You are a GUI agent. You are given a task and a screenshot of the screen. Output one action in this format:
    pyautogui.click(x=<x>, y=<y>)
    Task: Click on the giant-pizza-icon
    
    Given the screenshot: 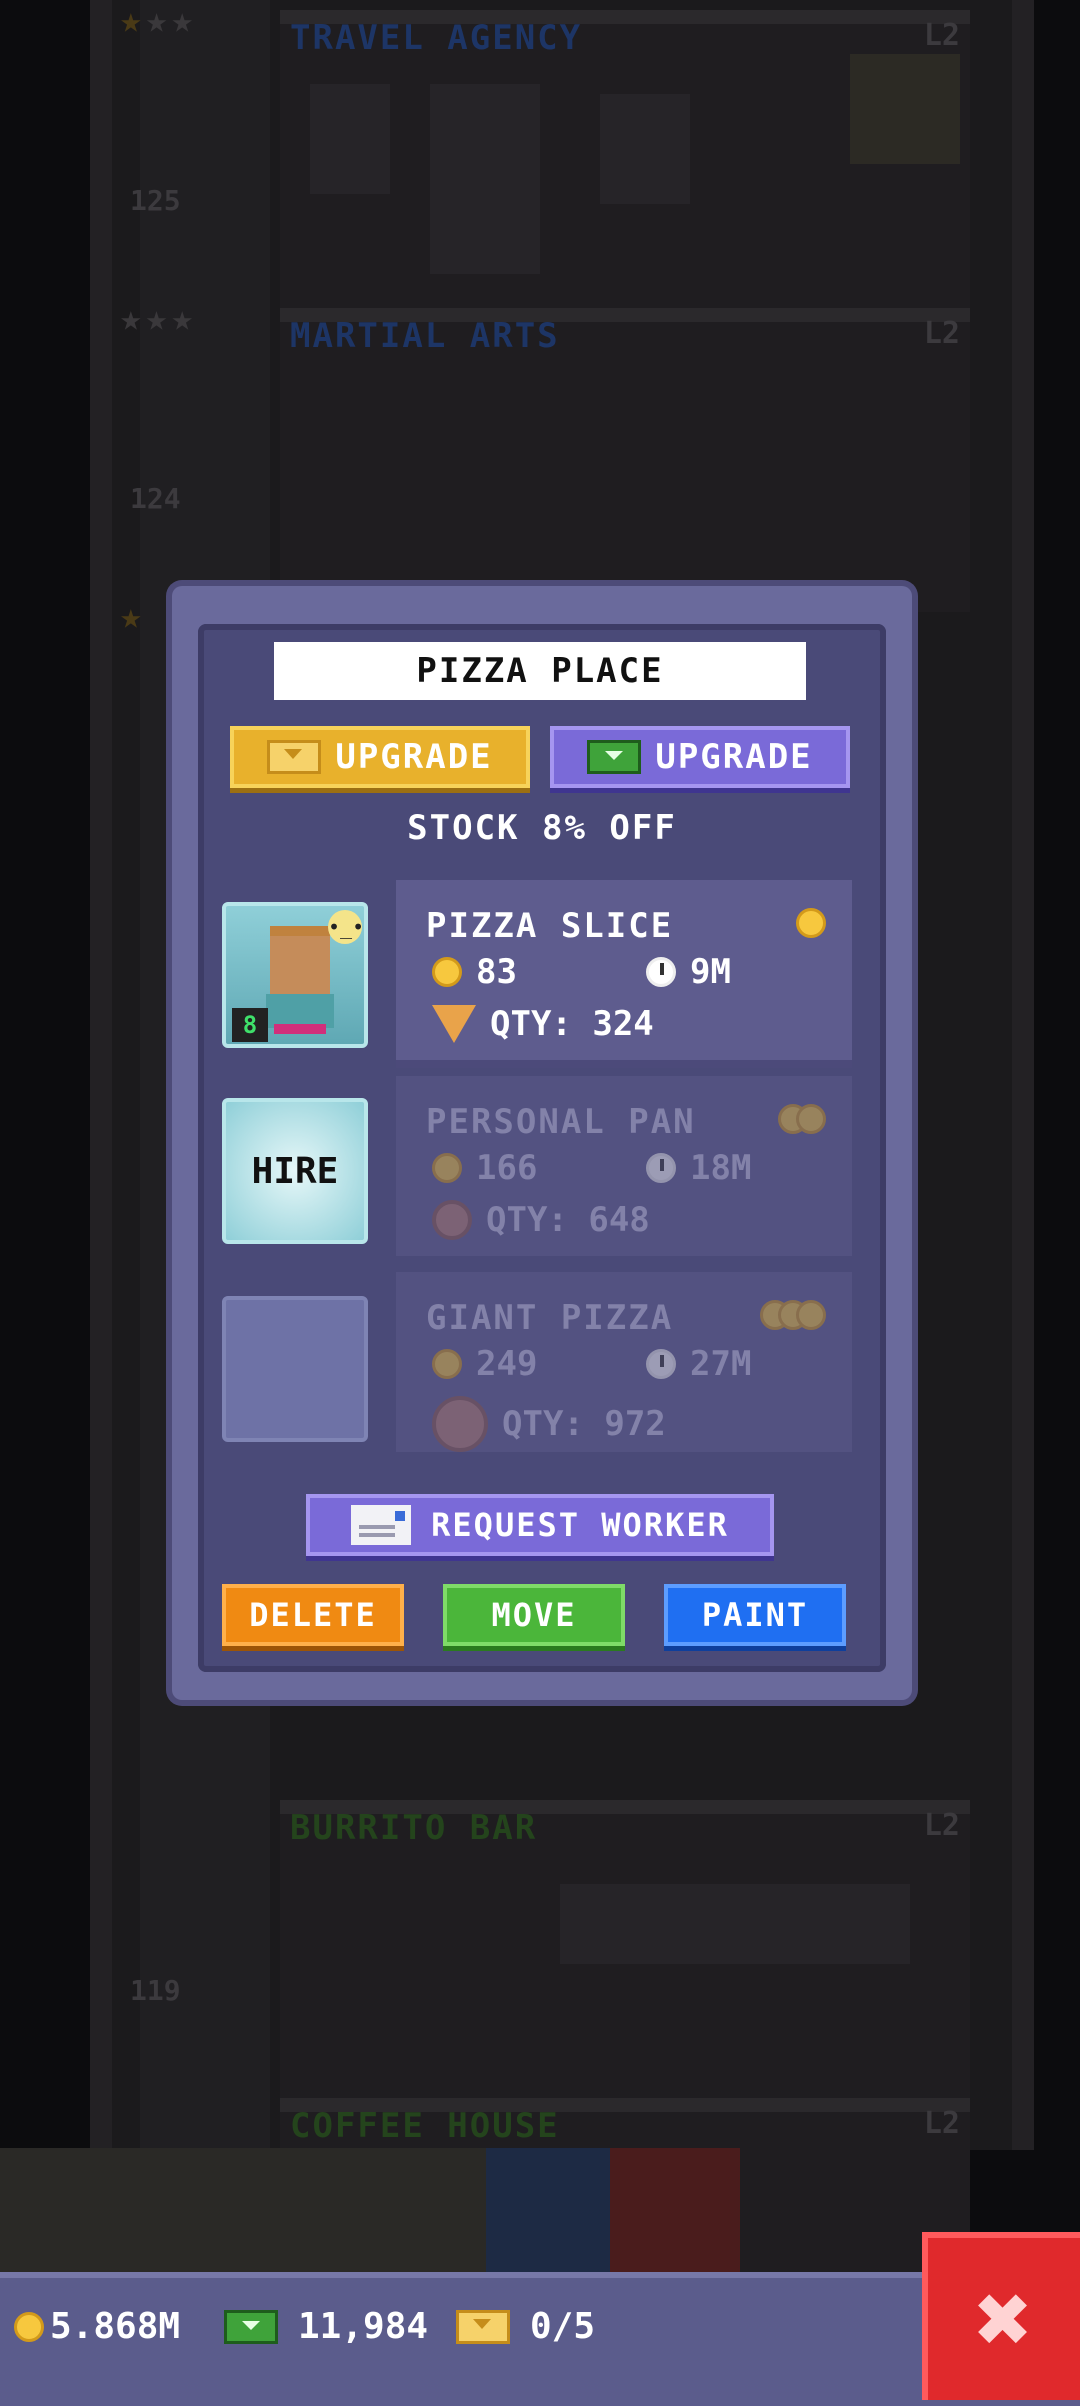 What is the action you would take?
    pyautogui.click(x=460, y=1424)
    